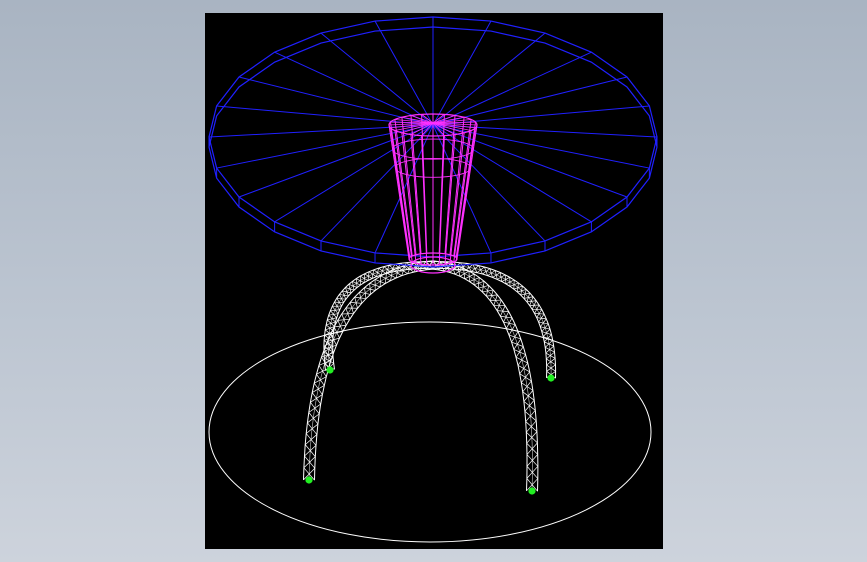  I want to click on leg-2-edge-a, so click(490, 322).